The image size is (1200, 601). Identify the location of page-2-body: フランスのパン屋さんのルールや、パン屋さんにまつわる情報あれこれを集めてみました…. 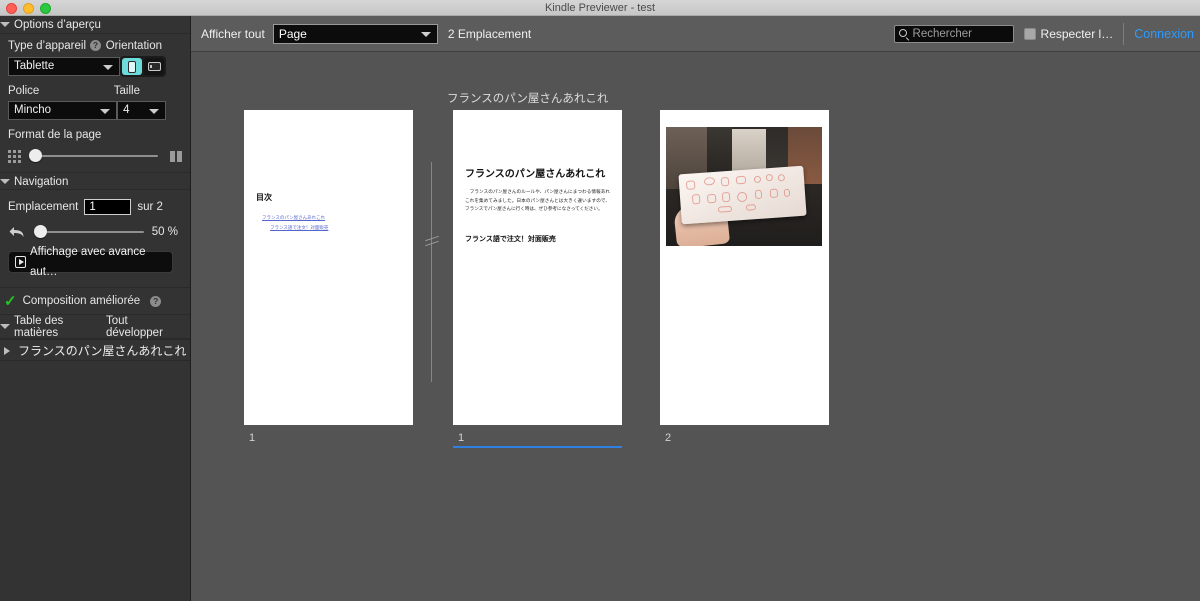
(537, 200).